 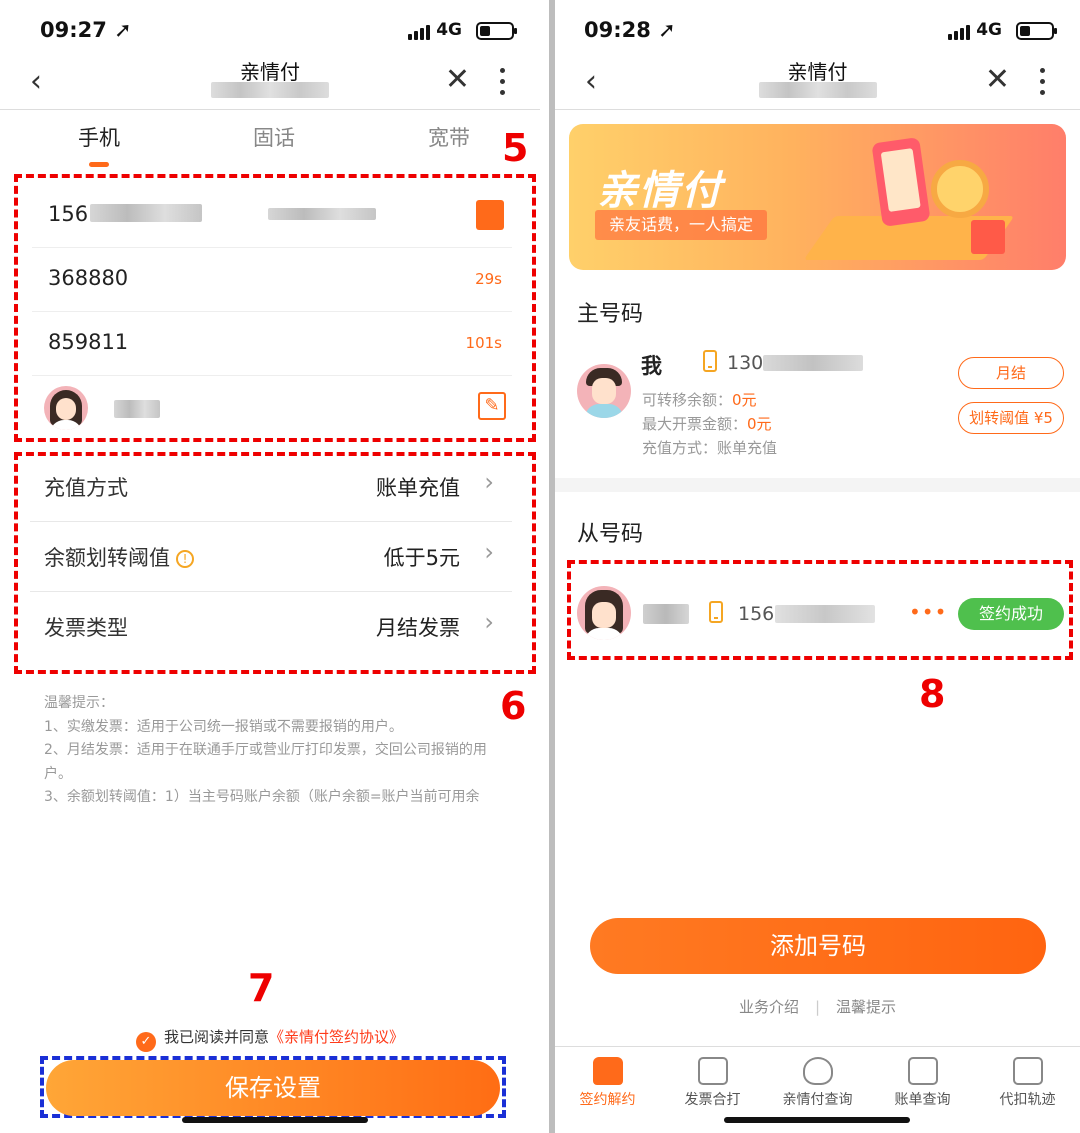 I want to click on edit-icon: ✎, so click(x=492, y=406).